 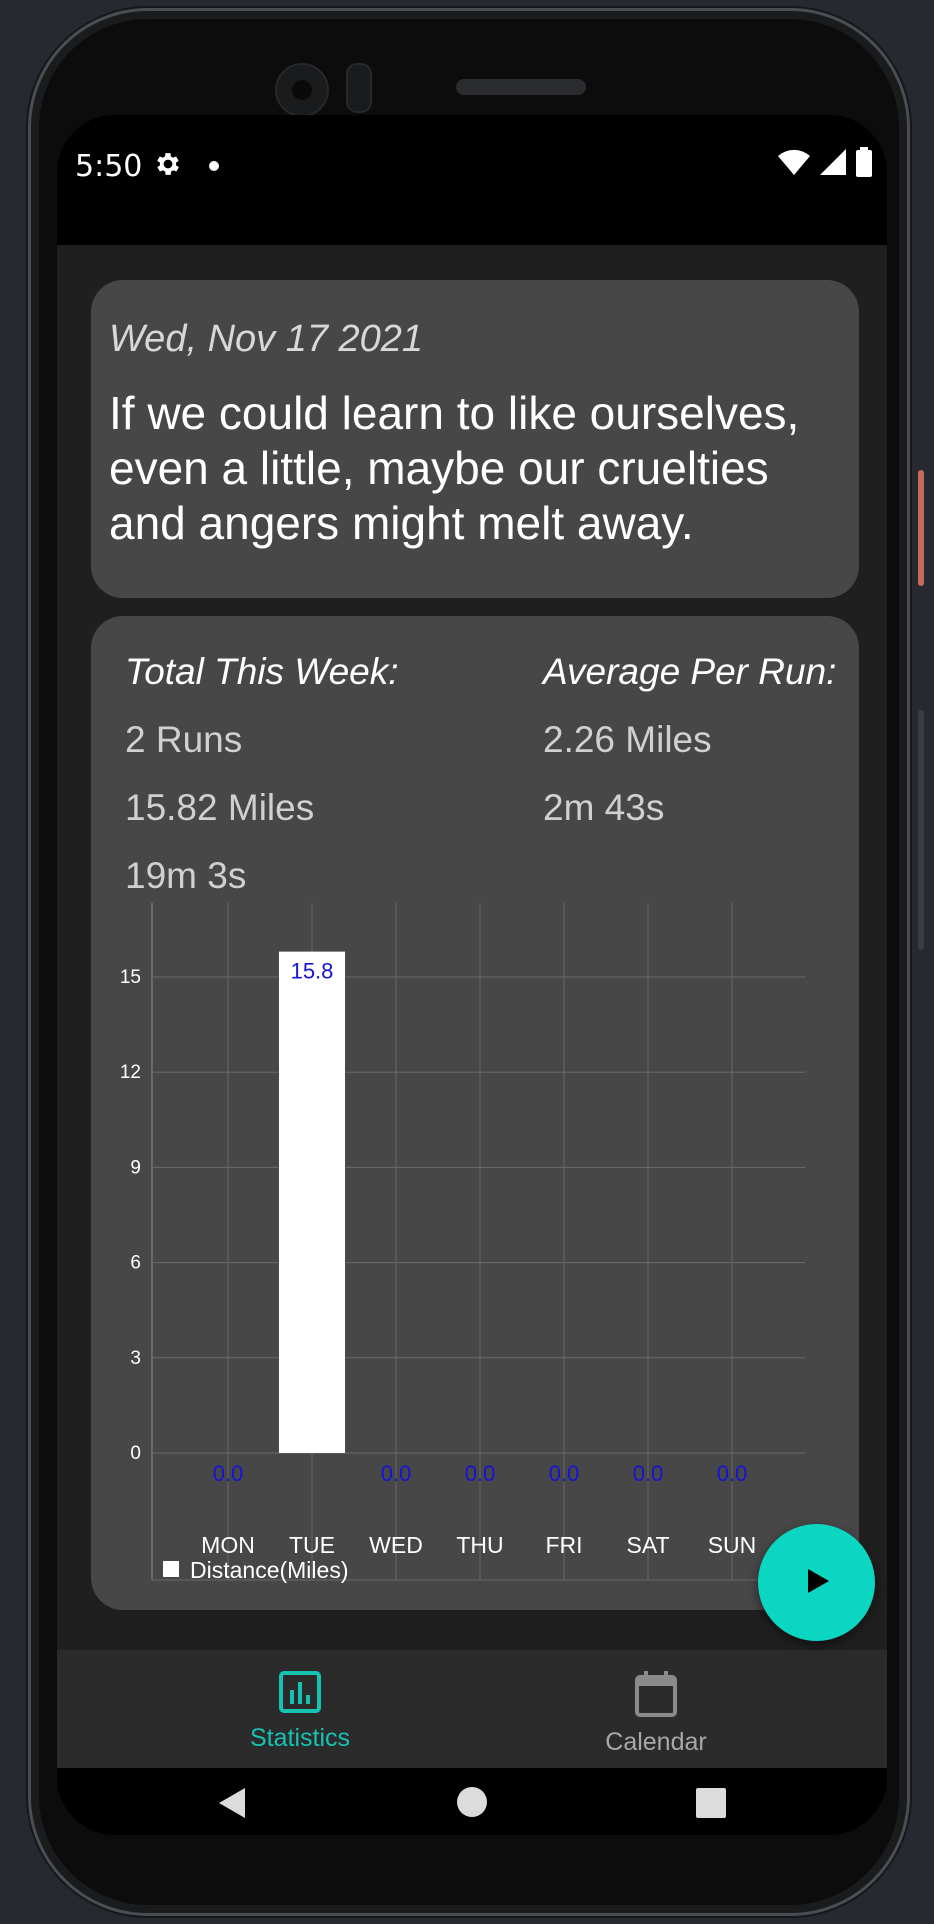 What do you see at coordinates (794, 164) in the screenshot?
I see `wifi-icon` at bounding box center [794, 164].